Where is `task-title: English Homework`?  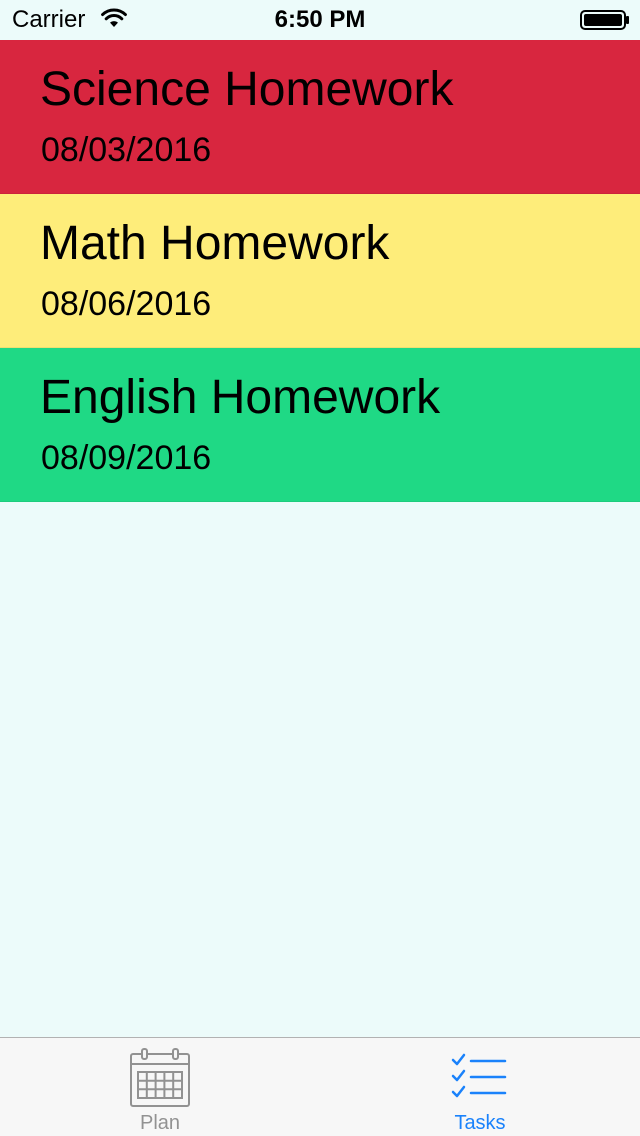
task-title: English Homework is located at coordinates (240, 397).